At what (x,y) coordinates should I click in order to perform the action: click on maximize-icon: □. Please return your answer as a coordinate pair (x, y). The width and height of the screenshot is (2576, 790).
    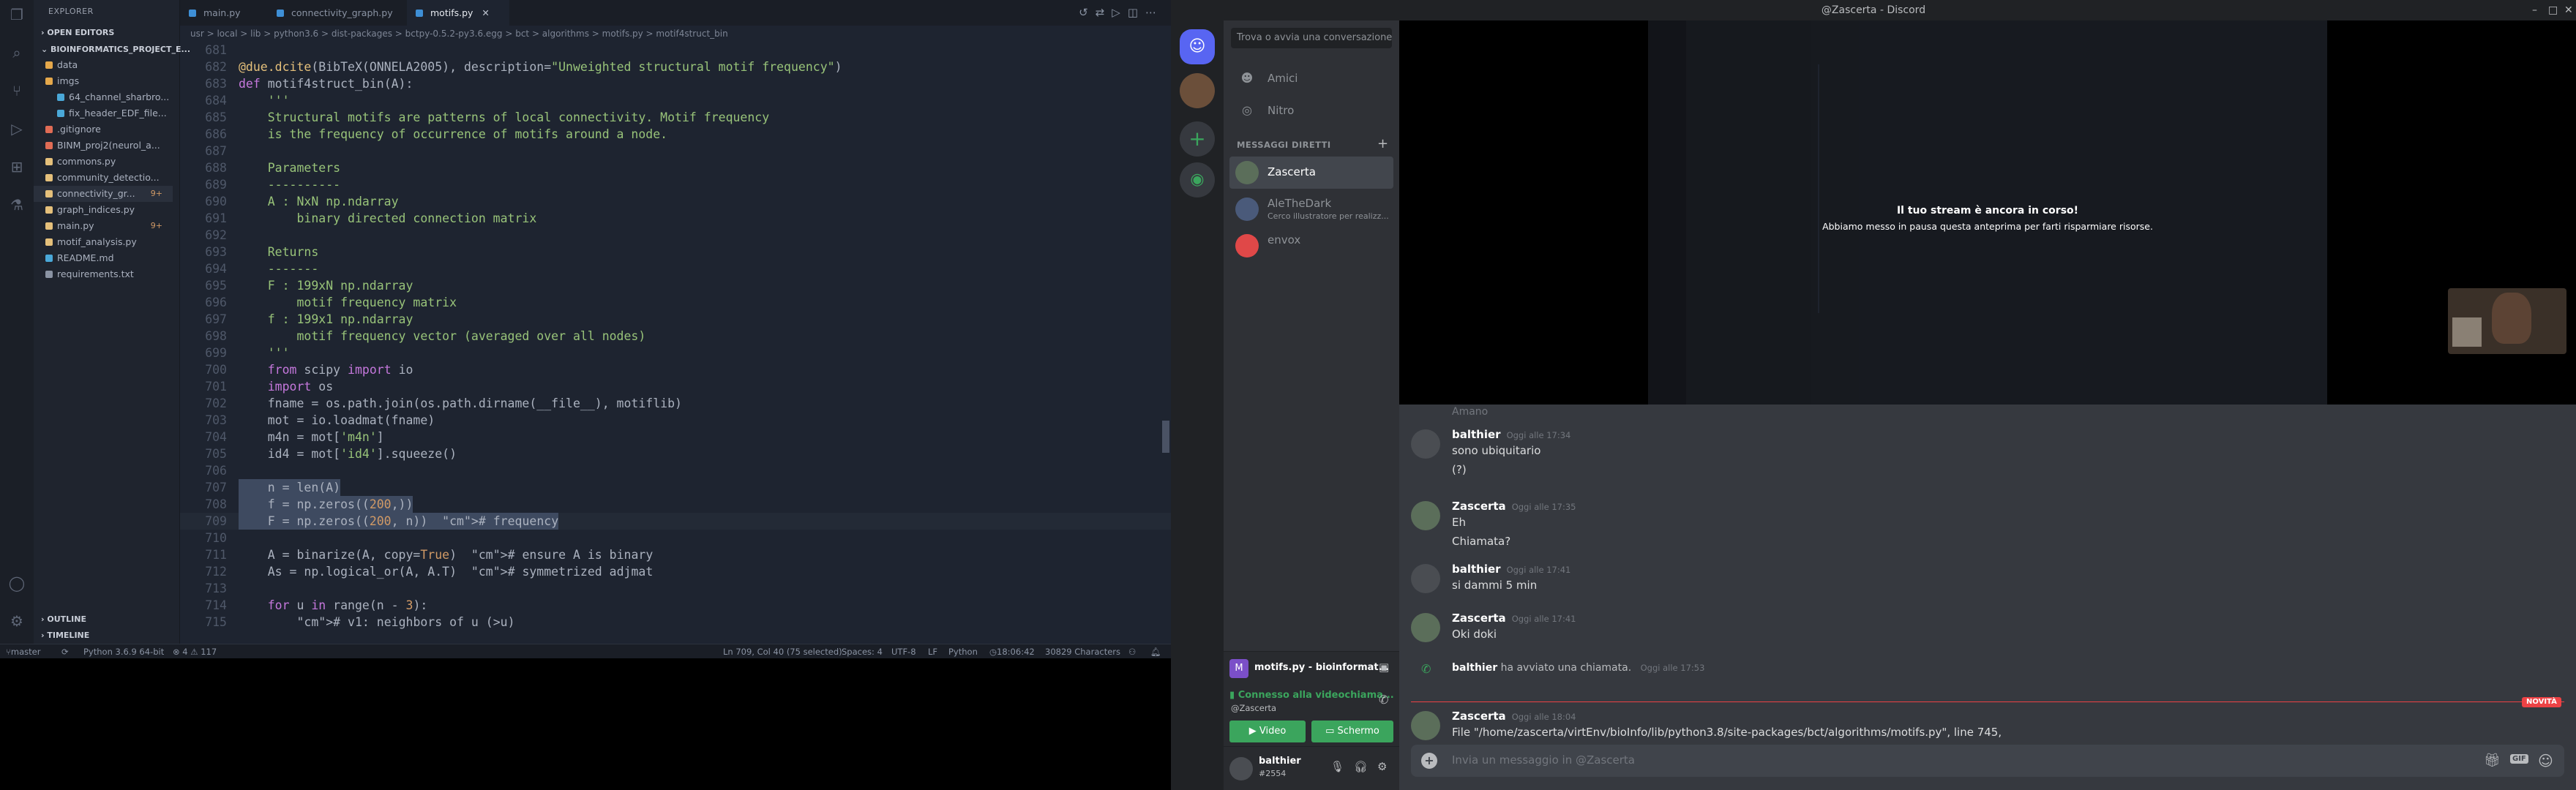
    Looking at the image, I should click on (2553, 10).